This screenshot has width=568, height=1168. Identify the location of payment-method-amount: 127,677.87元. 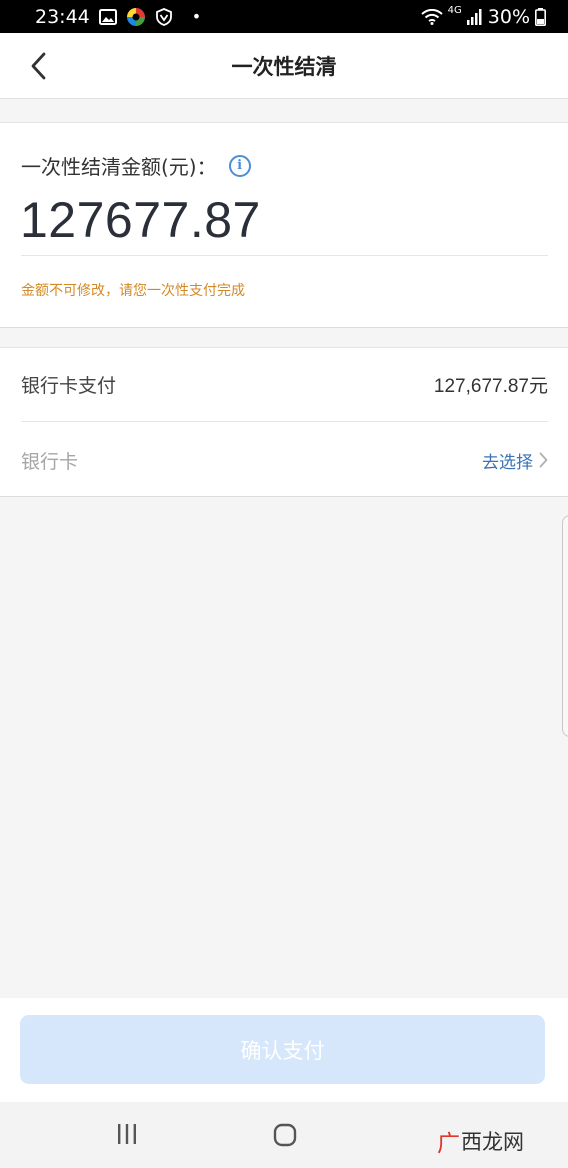
(490, 386).